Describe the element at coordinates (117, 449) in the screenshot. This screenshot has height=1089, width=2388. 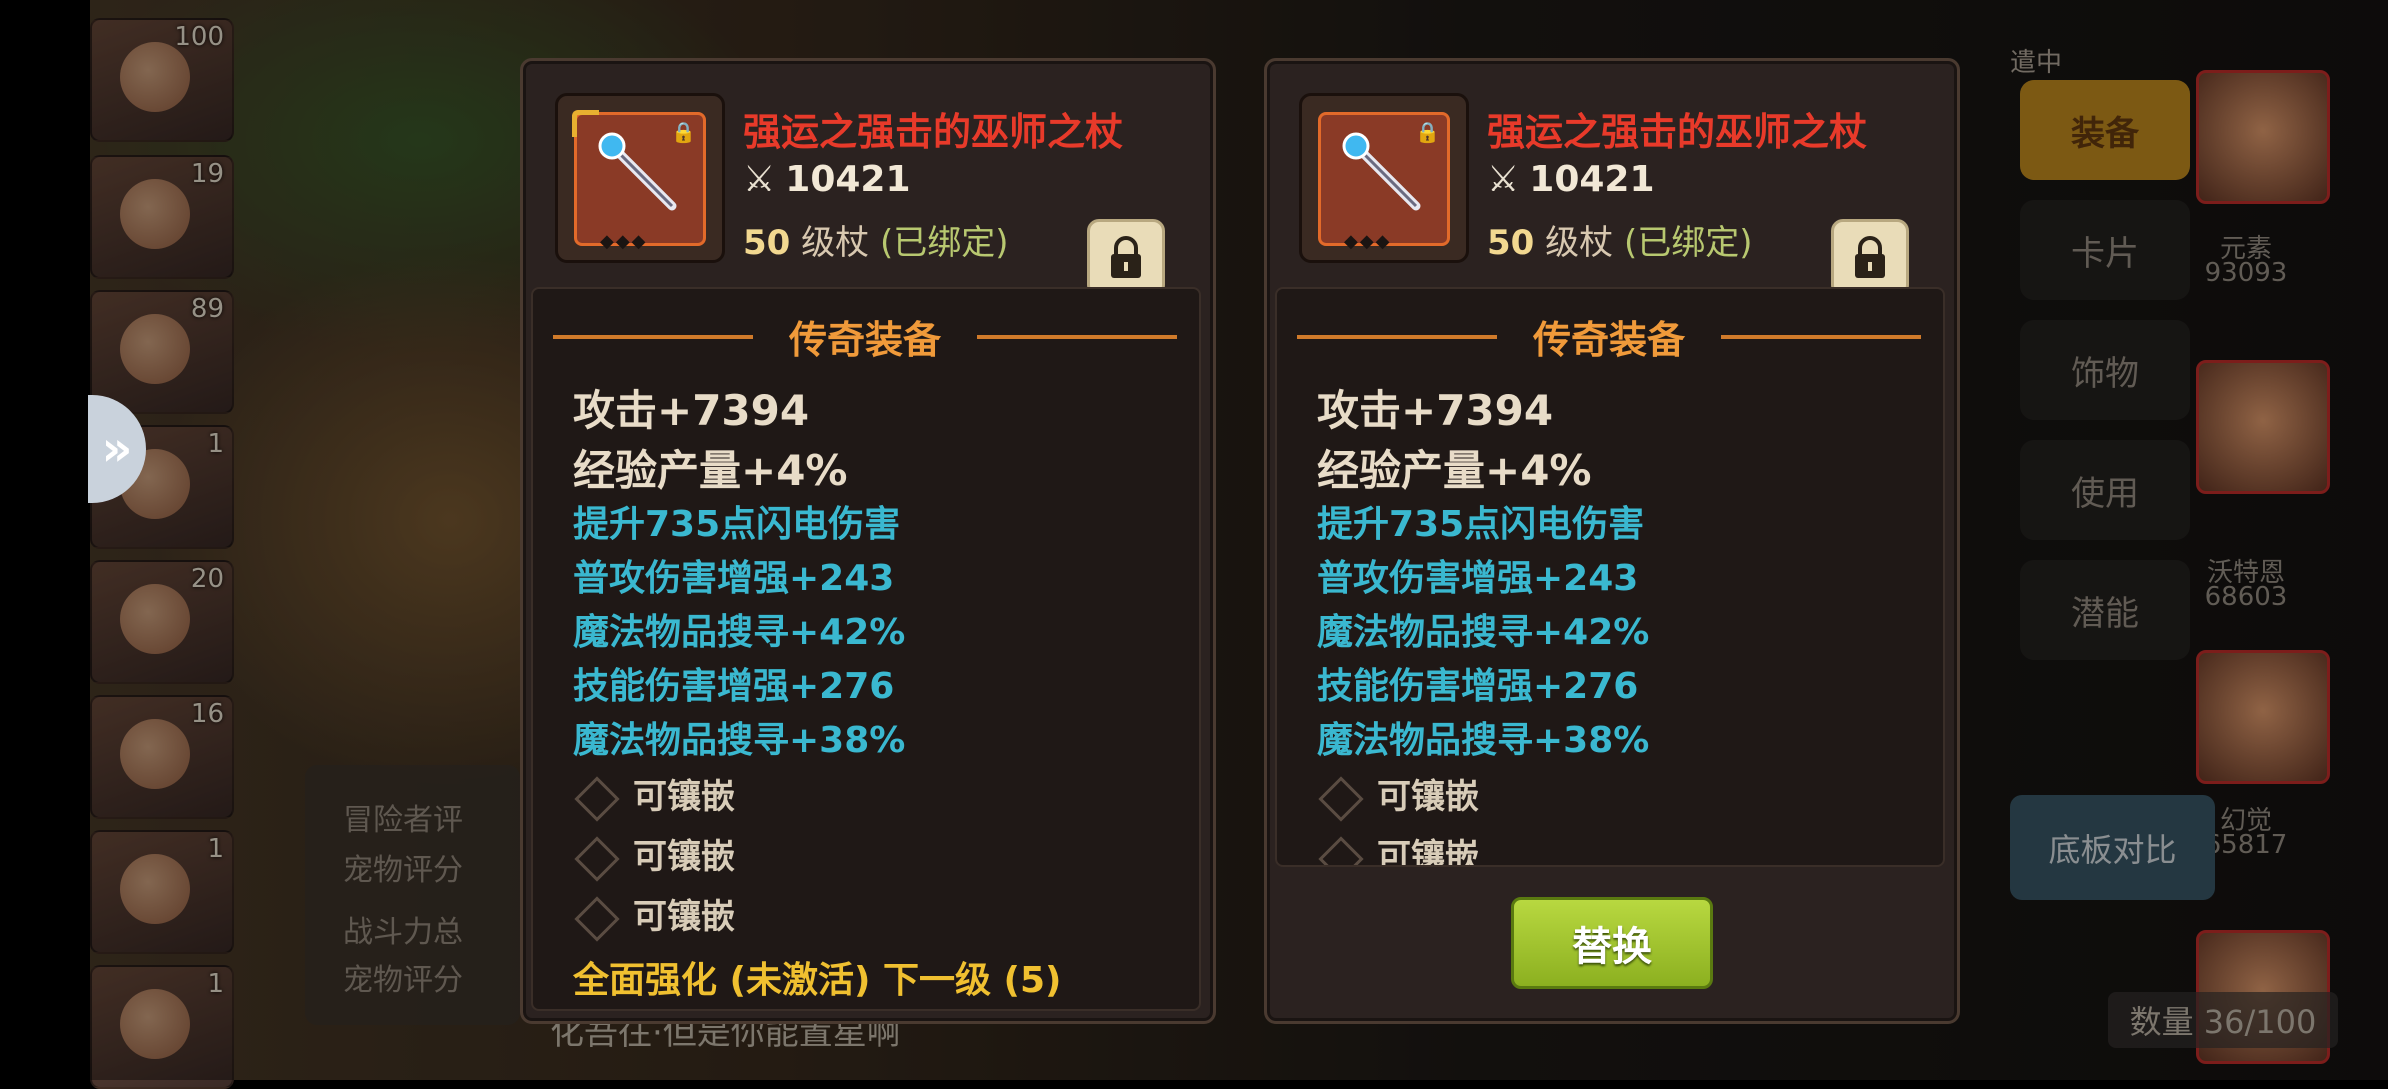
I see `chevron-right-icon: »` at that location.